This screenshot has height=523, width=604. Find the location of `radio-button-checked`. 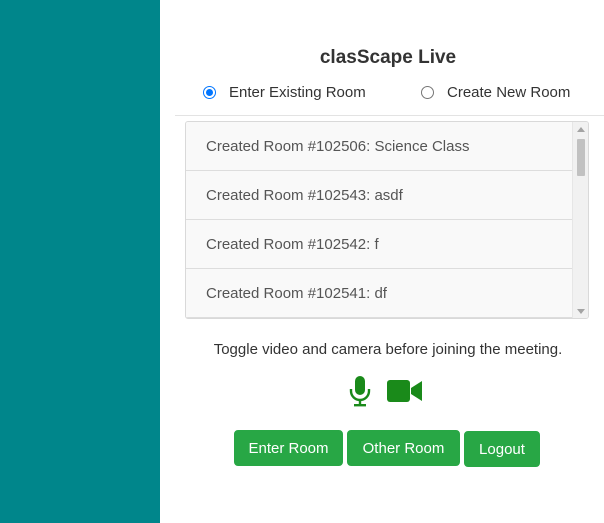

radio-button-checked is located at coordinates (209, 92).